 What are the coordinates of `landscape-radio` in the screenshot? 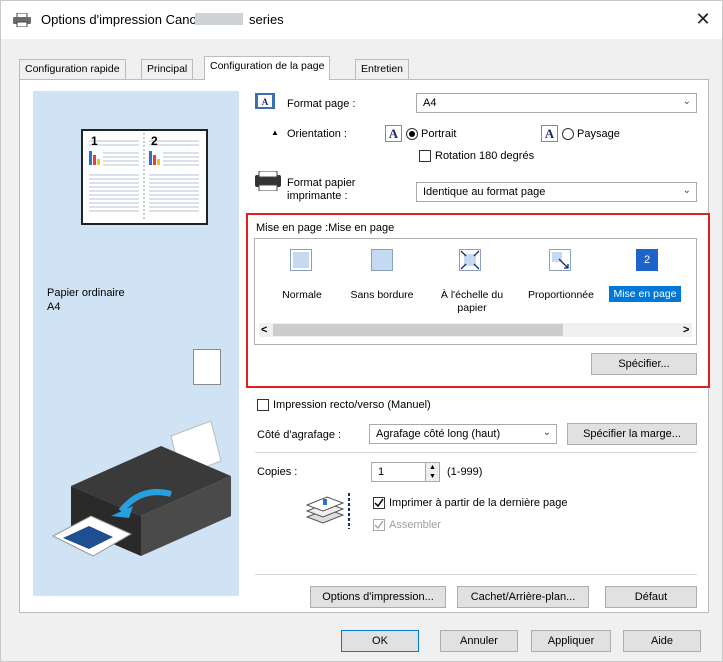 It's located at (568, 134).